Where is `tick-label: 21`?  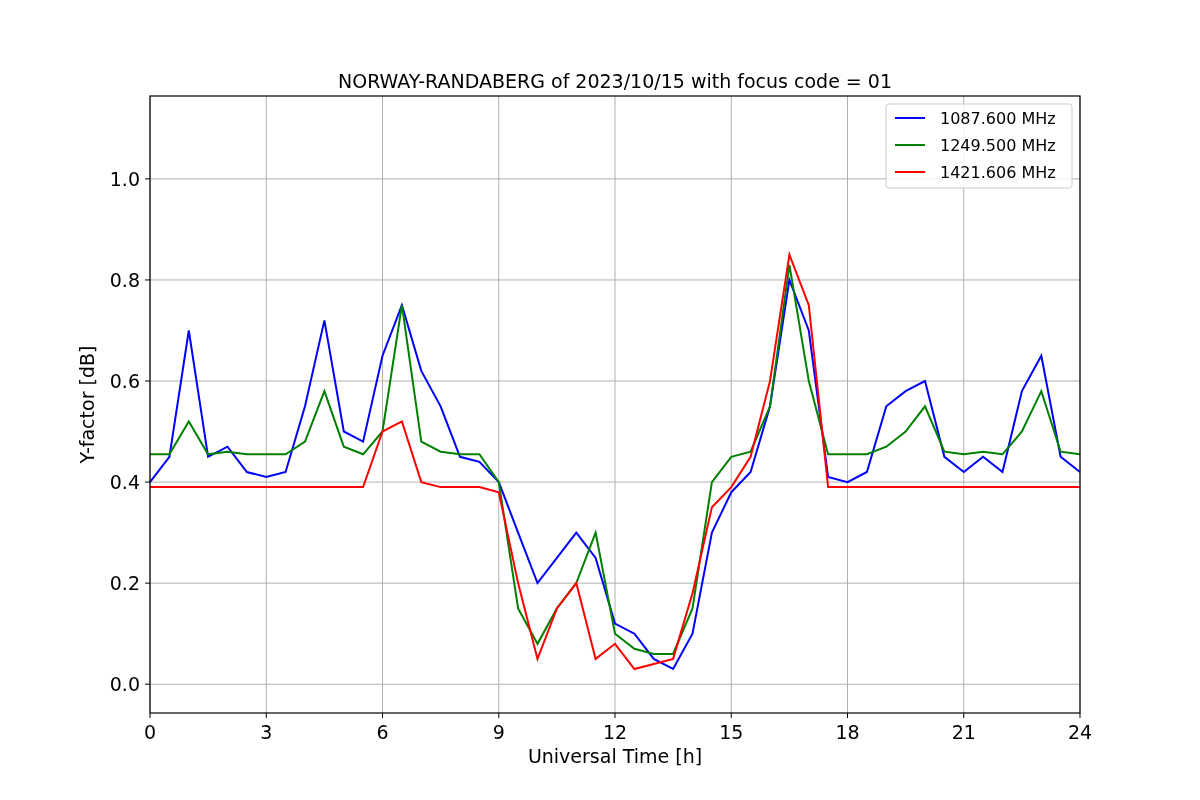
tick-label: 21 is located at coordinates (963, 732).